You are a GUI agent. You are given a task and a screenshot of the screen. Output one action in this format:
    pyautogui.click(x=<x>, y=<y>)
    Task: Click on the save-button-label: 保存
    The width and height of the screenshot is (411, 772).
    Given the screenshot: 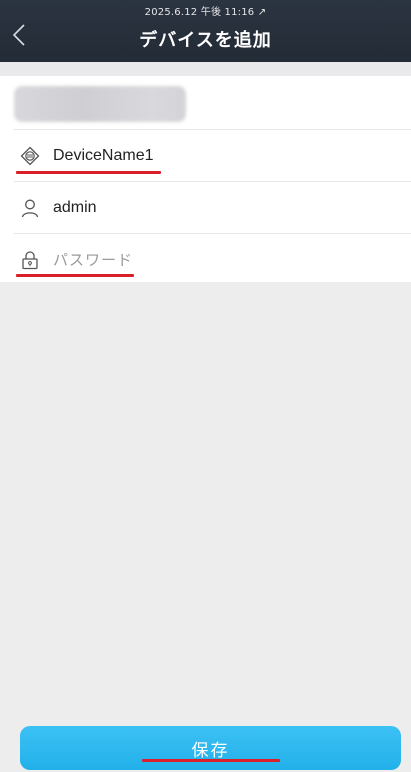 What is the action you would take?
    pyautogui.click(x=210, y=750)
    